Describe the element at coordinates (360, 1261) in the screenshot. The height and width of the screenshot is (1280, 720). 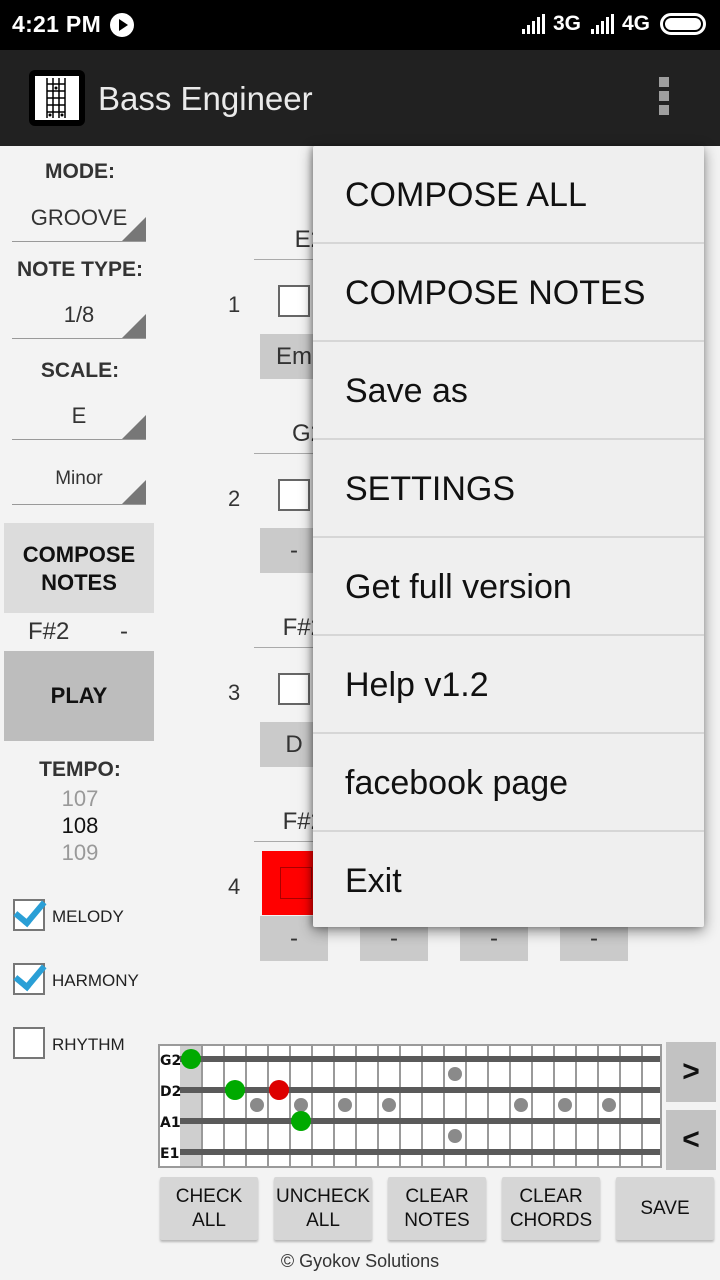
I see `copyright-footer: © Gyokov Solutions` at that location.